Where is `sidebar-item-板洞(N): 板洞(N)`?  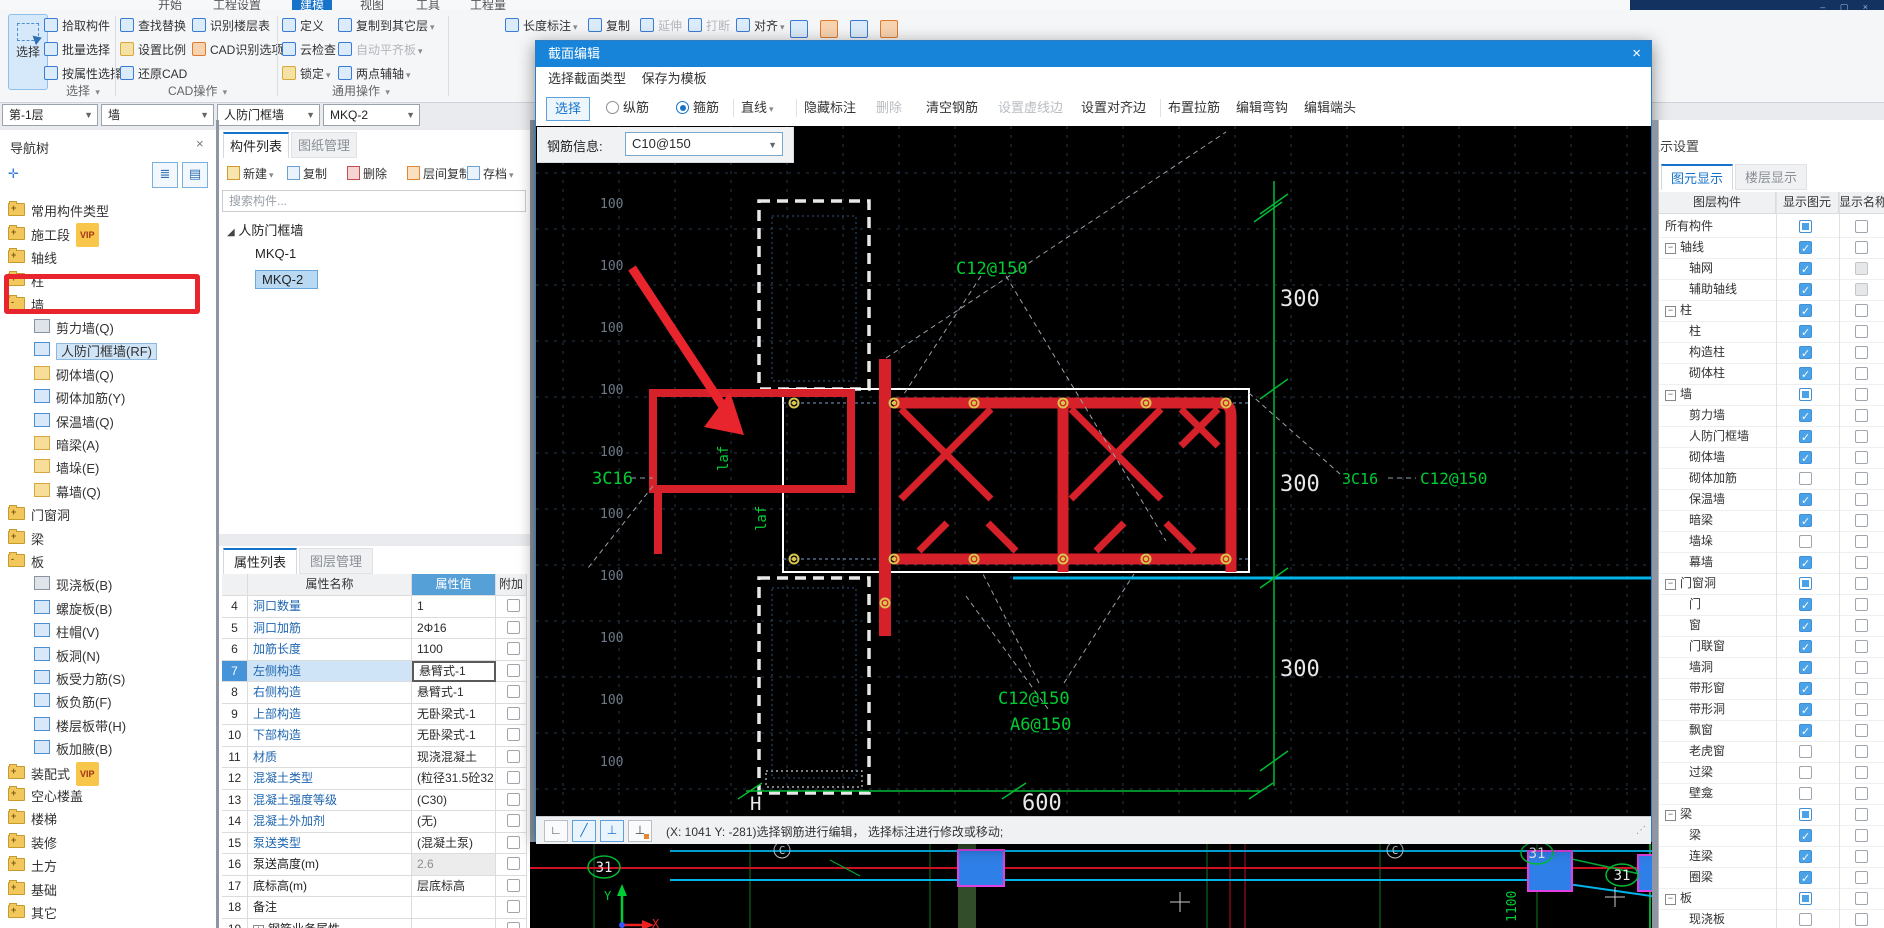 sidebar-item-板洞(N): 板洞(N) is located at coordinates (125, 656).